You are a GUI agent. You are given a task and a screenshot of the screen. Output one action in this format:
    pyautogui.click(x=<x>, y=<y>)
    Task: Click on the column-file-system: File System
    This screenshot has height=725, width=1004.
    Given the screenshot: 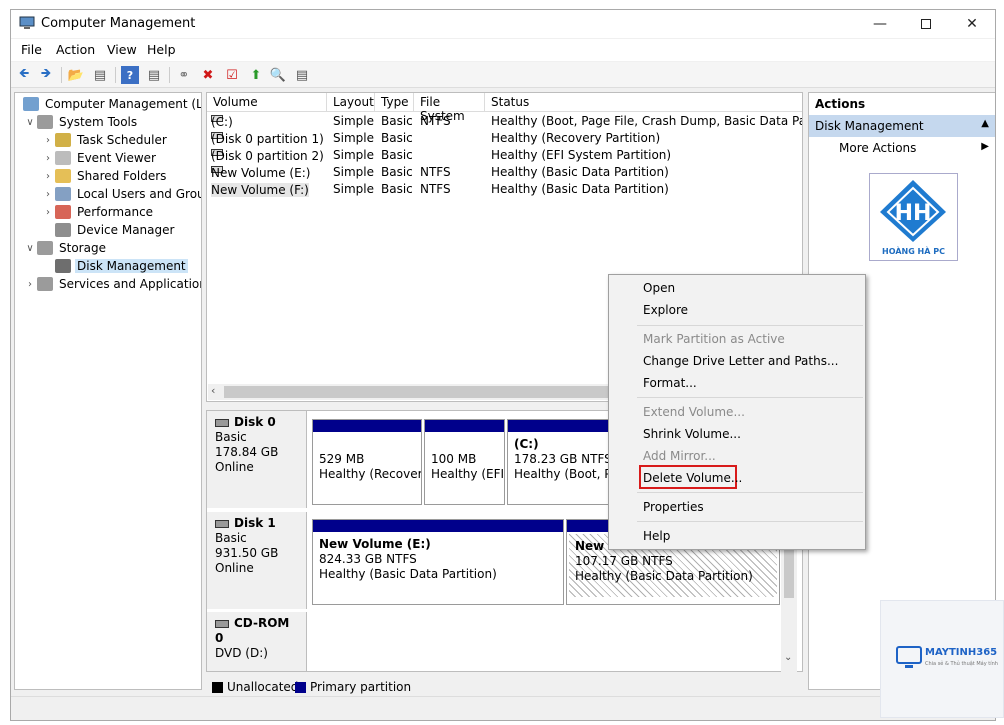 What is the action you would take?
    pyautogui.click(x=449, y=108)
    